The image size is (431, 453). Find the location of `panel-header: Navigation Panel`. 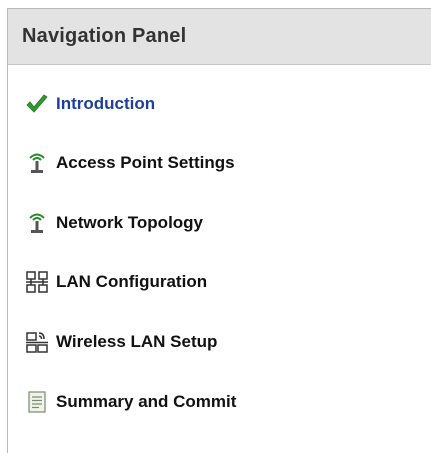

panel-header: Navigation Panel is located at coordinates (219, 37).